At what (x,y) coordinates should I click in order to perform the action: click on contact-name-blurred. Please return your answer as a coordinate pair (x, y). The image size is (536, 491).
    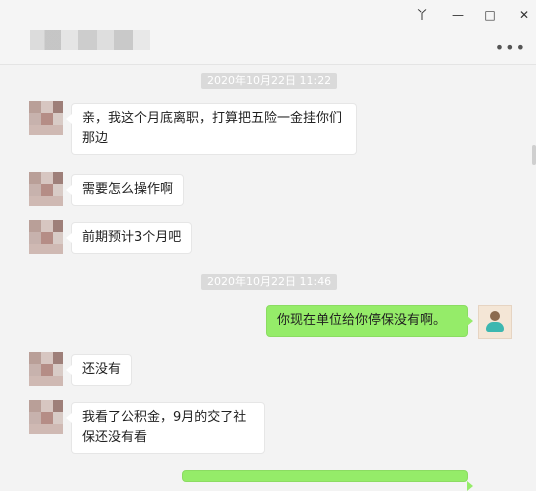
    Looking at the image, I should click on (90, 40).